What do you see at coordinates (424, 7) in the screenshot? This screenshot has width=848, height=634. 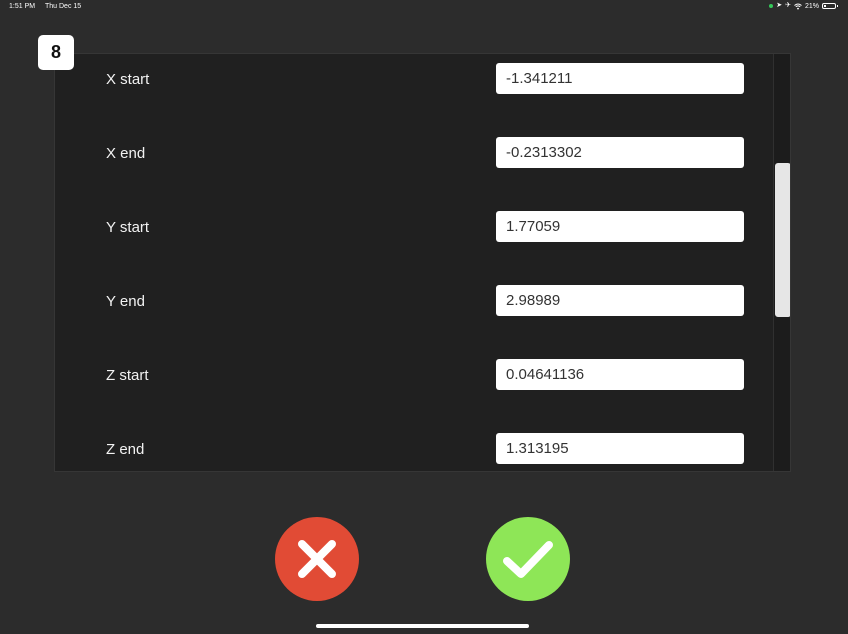 I see `status-bar: 1:51 PM Thu Dec 15 ➤ ✈ 21%` at bounding box center [424, 7].